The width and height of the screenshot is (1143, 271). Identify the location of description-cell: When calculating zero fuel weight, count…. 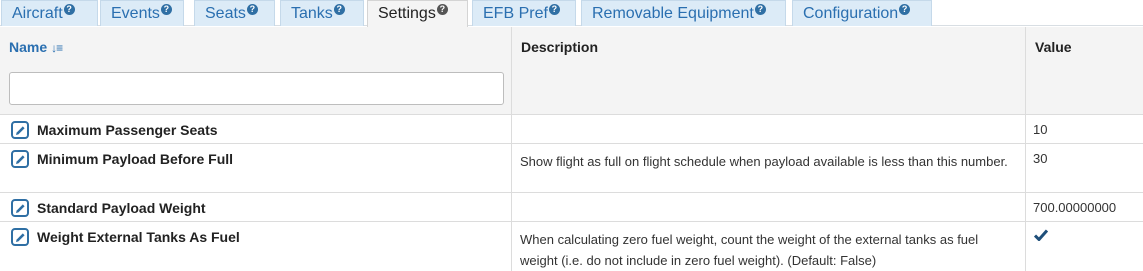
(769, 246).